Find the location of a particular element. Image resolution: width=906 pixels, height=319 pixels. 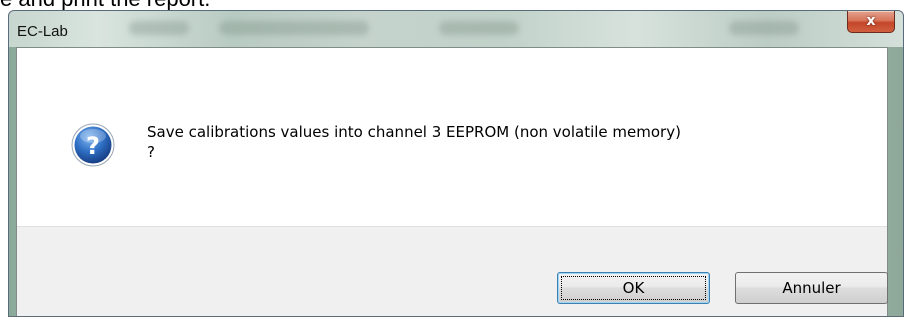

question-icon: ? is located at coordinates (93, 145).